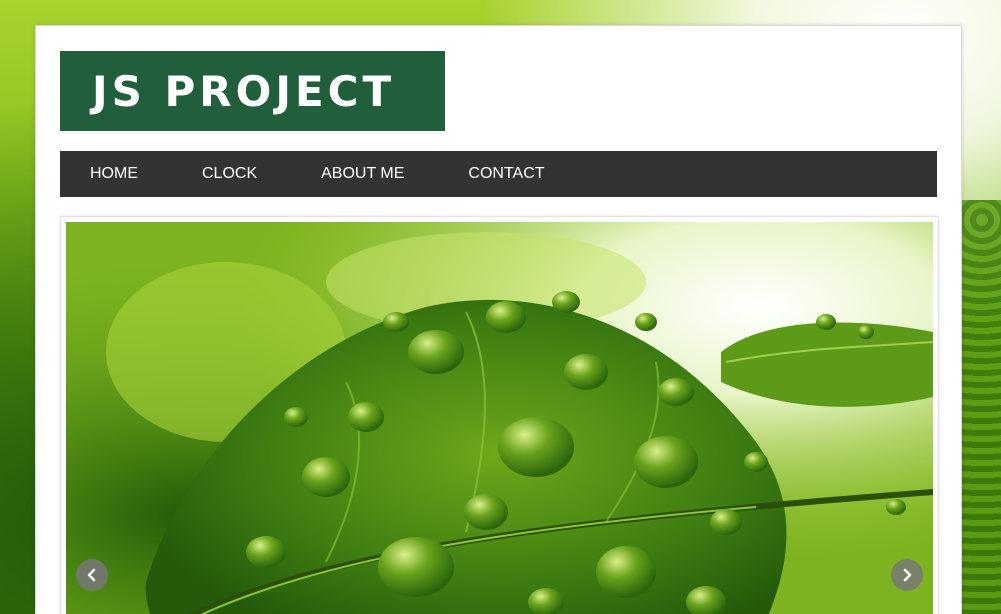 This screenshot has height=614, width=1001. Describe the element at coordinates (981, 407) in the screenshot. I see `background-leaf-edge` at that location.